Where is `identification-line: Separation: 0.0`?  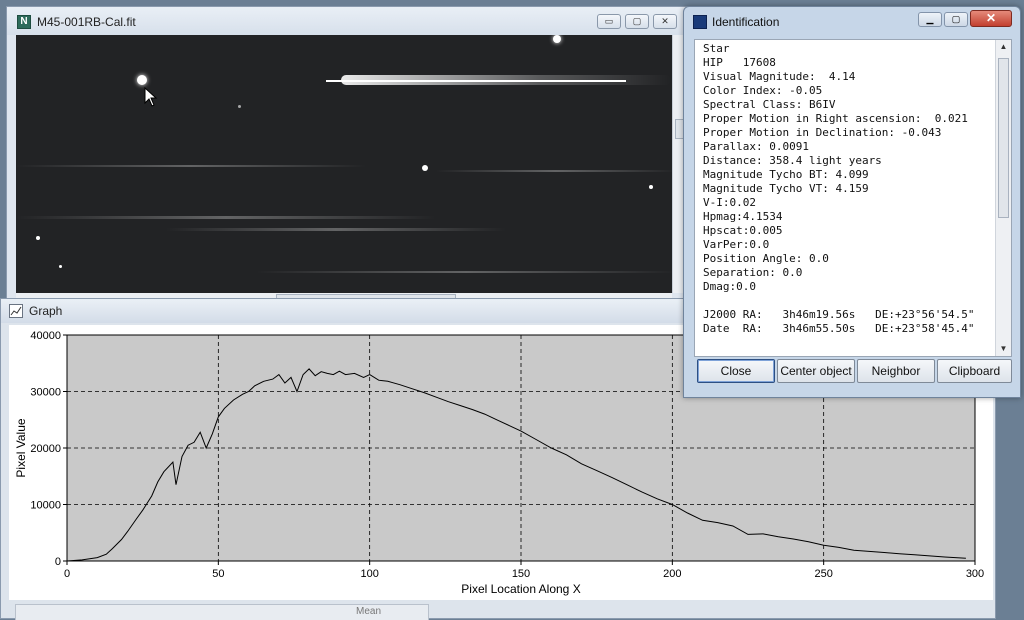 identification-line: Separation: 0.0 is located at coordinates (753, 272).